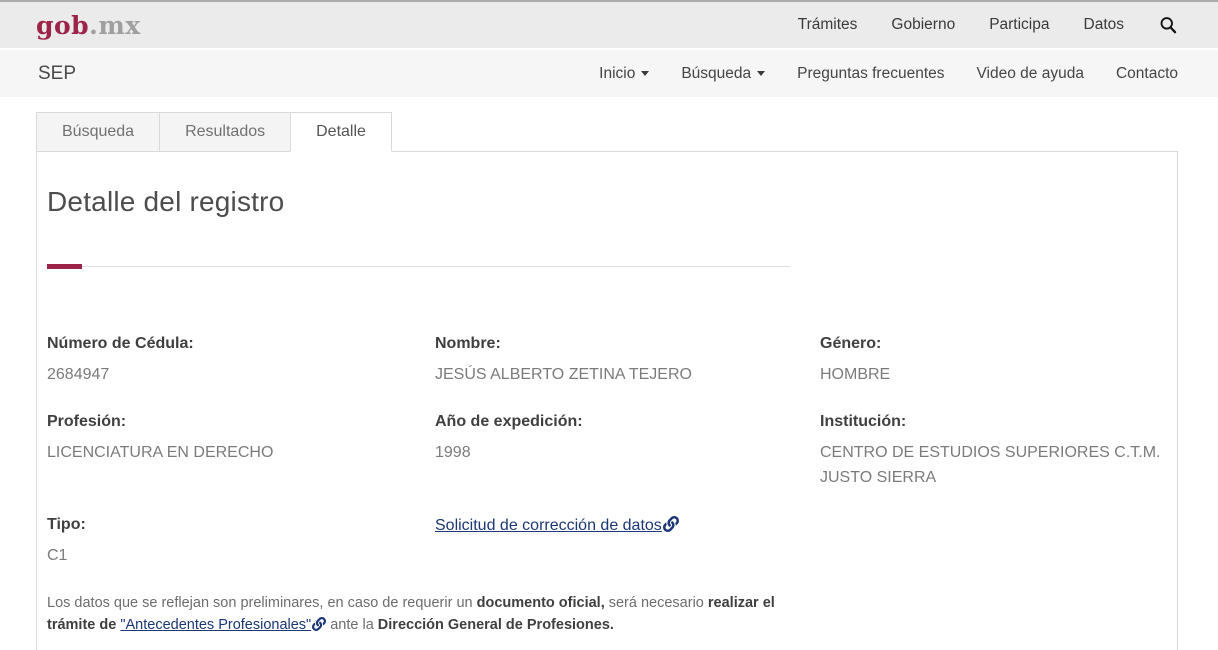 This screenshot has height=650, width=1218. What do you see at coordinates (166, 201) in the screenshot?
I see `page-title: Detalle del registro` at bounding box center [166, 201].